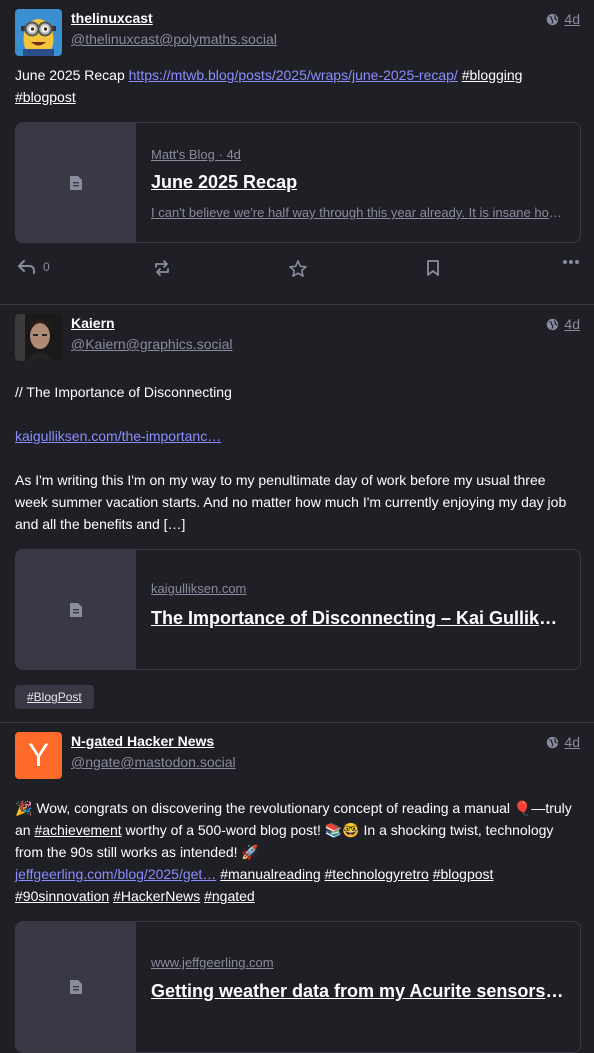  I want to click on account-handle: @Kaiern@graphics.social, so click(152, 344).